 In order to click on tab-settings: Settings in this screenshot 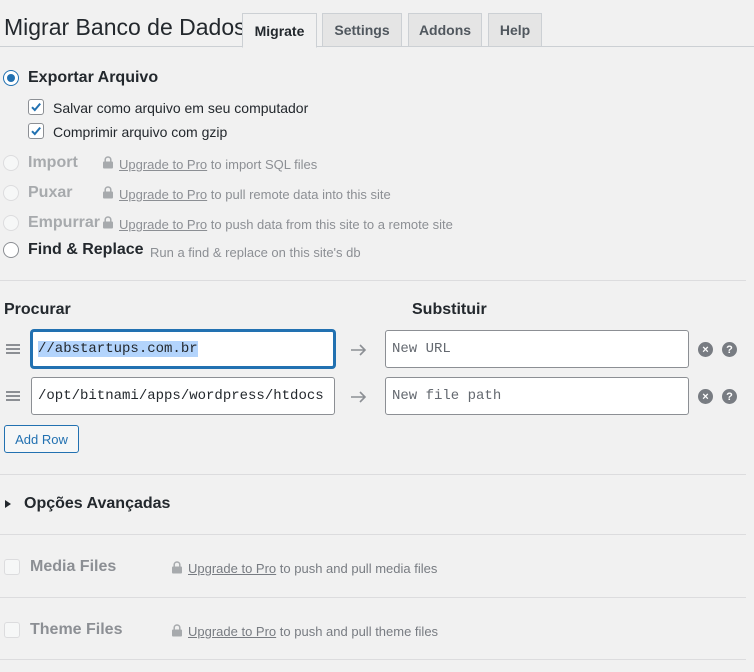, I will do `click(362, 30)`.